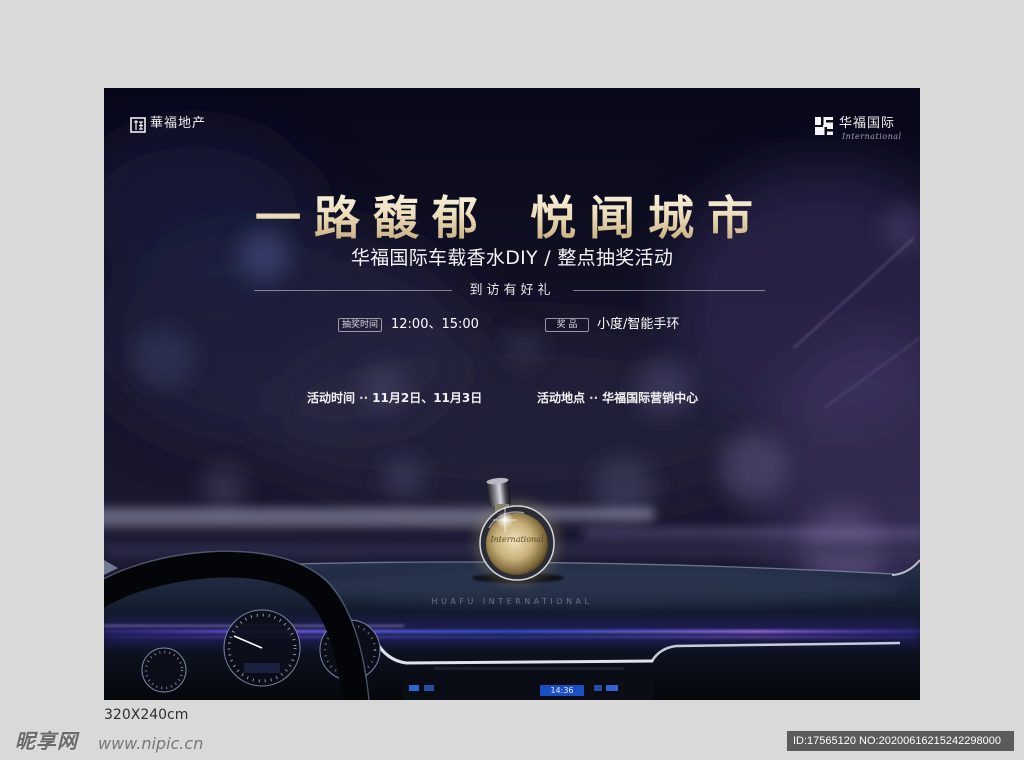  What do you see at coordinates (867, 123) in the screenshot?
I see `logo-right-name: 华福国际` at bounding box center [867, 123].